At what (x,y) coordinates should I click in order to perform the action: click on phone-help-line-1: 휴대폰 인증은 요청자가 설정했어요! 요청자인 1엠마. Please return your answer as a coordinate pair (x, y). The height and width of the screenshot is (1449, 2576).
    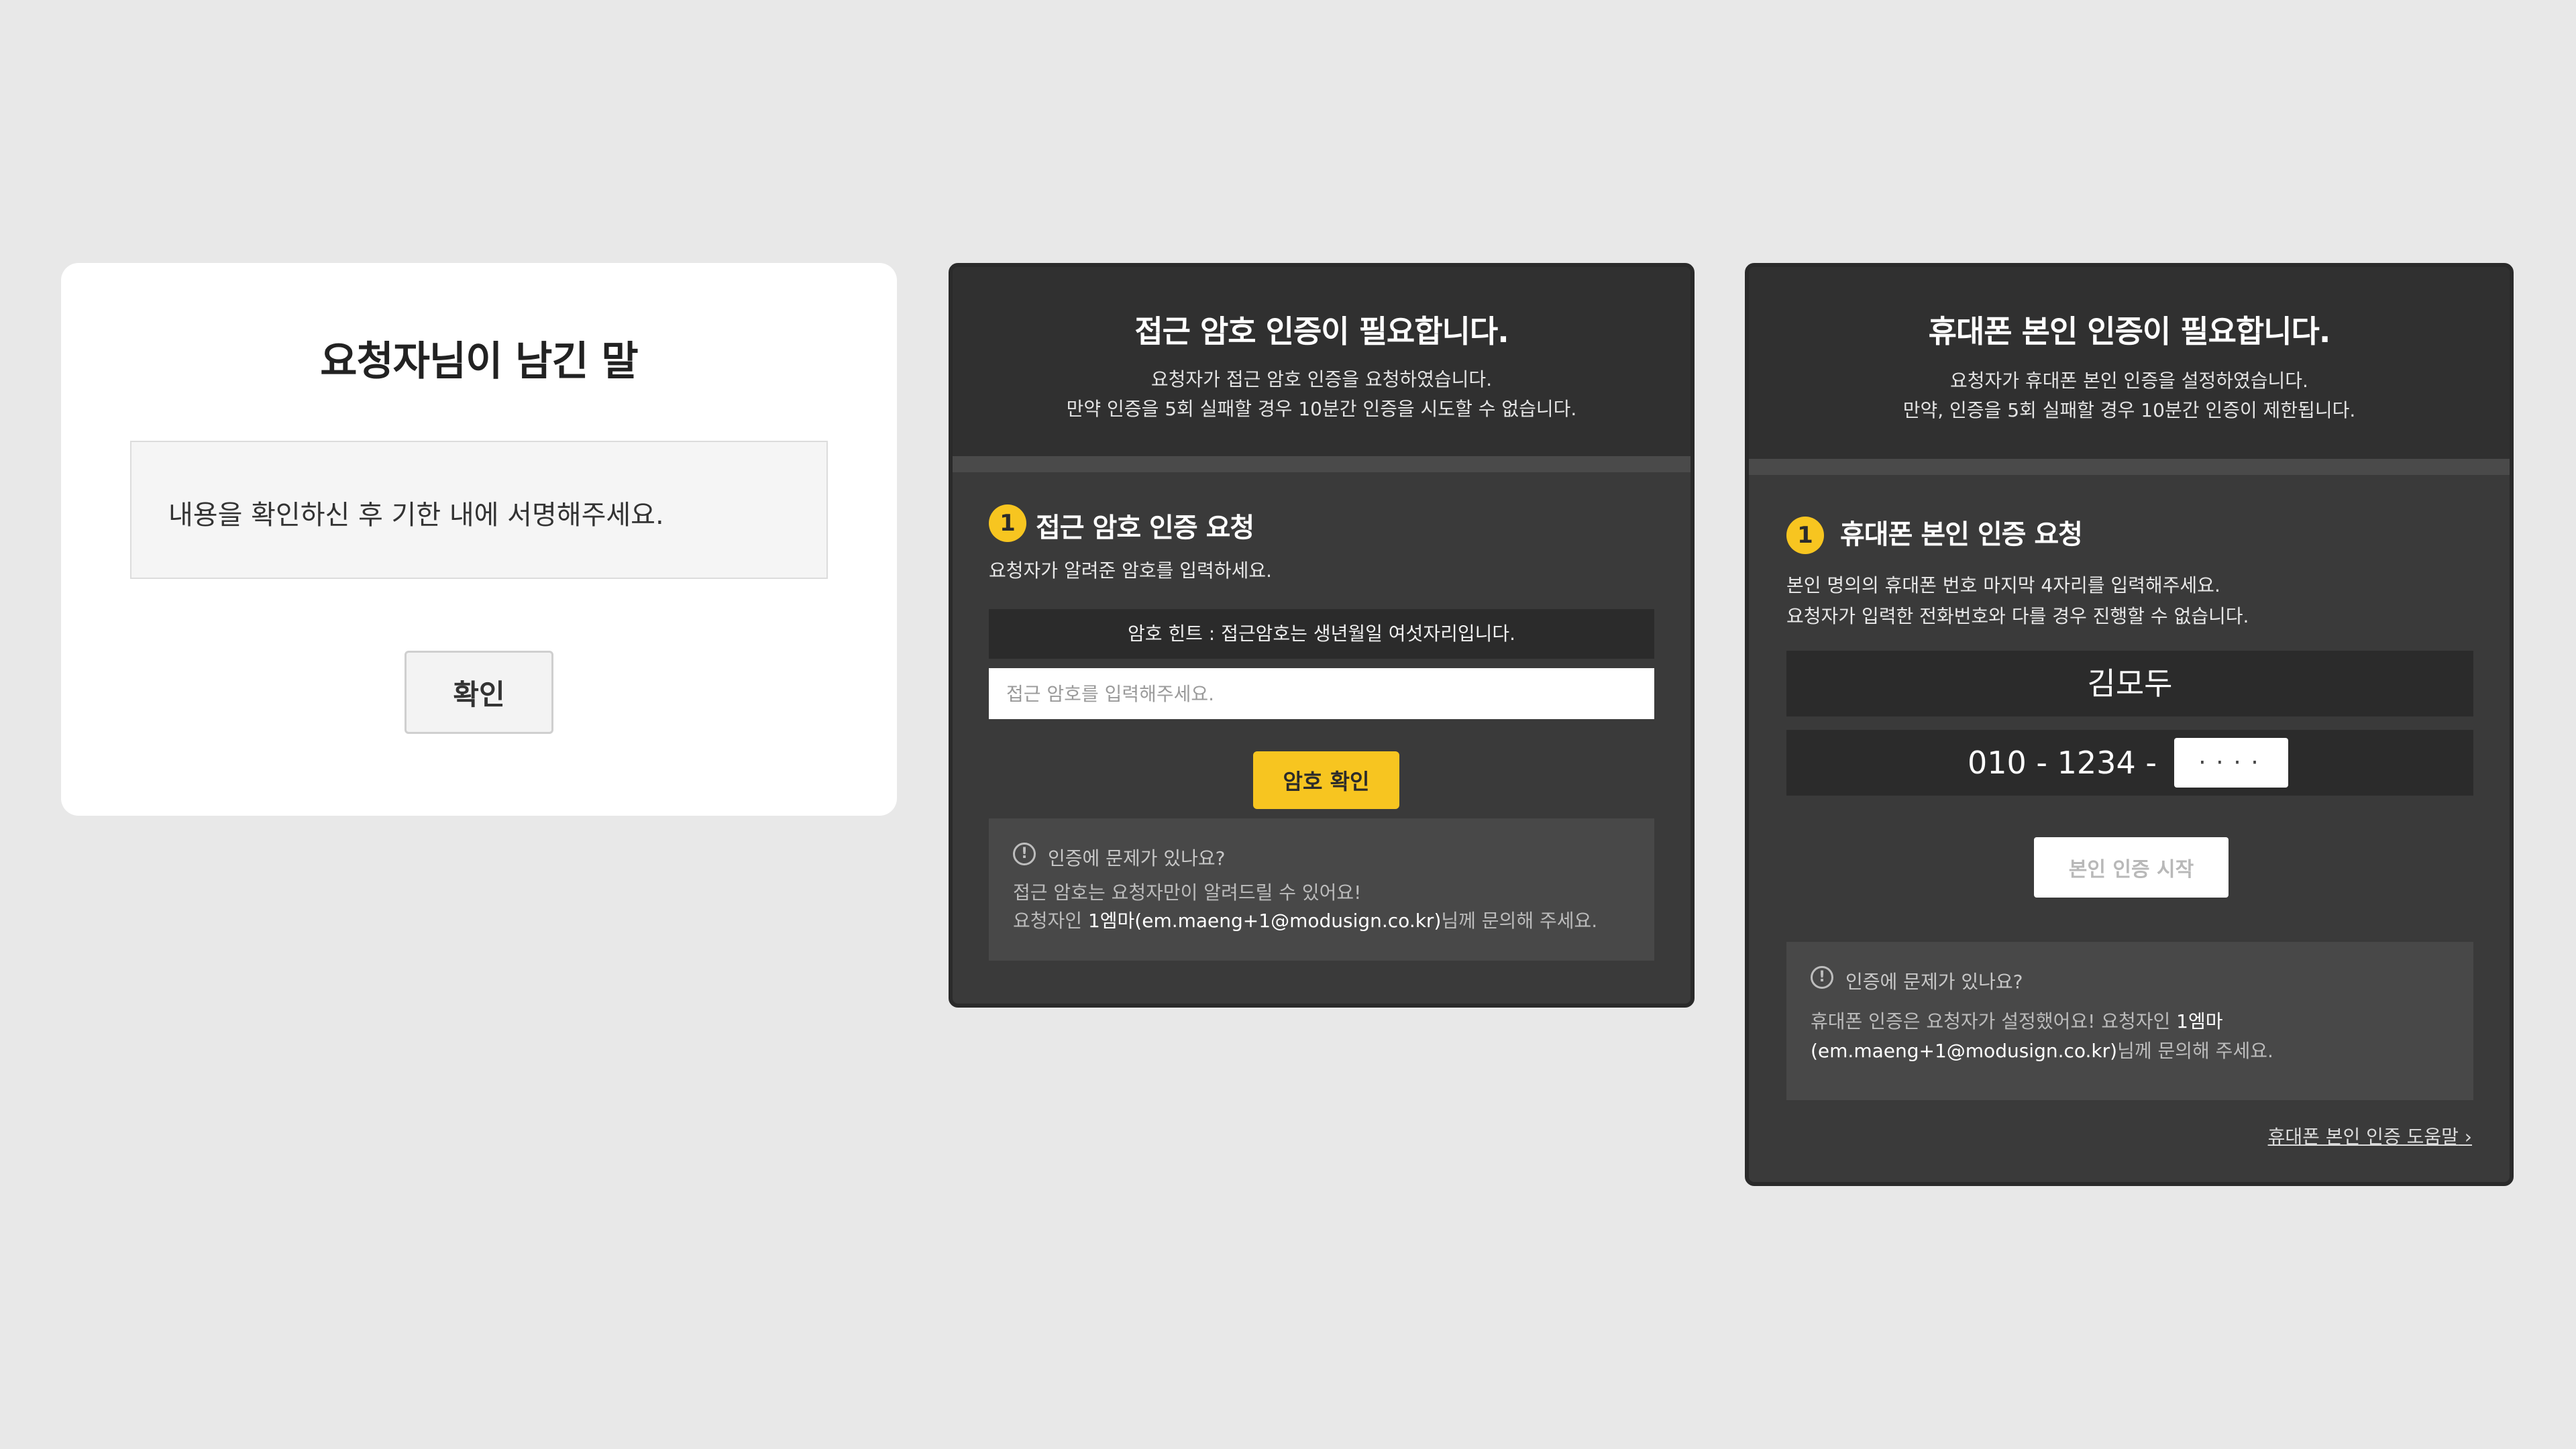
    Looking at the image, I should click on (2017, 1022).